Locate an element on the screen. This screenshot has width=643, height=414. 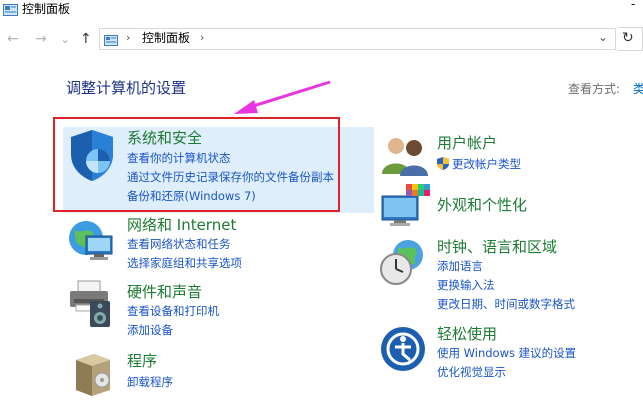
category-programs: 程序 is located at coordinates (142, 361).